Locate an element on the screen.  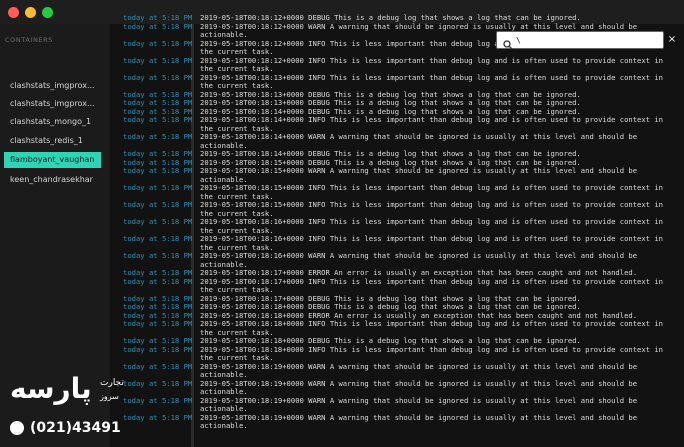
watermark-logo: پارسه تجارت سروز (021)43491 is located at coordinates (90, 405).